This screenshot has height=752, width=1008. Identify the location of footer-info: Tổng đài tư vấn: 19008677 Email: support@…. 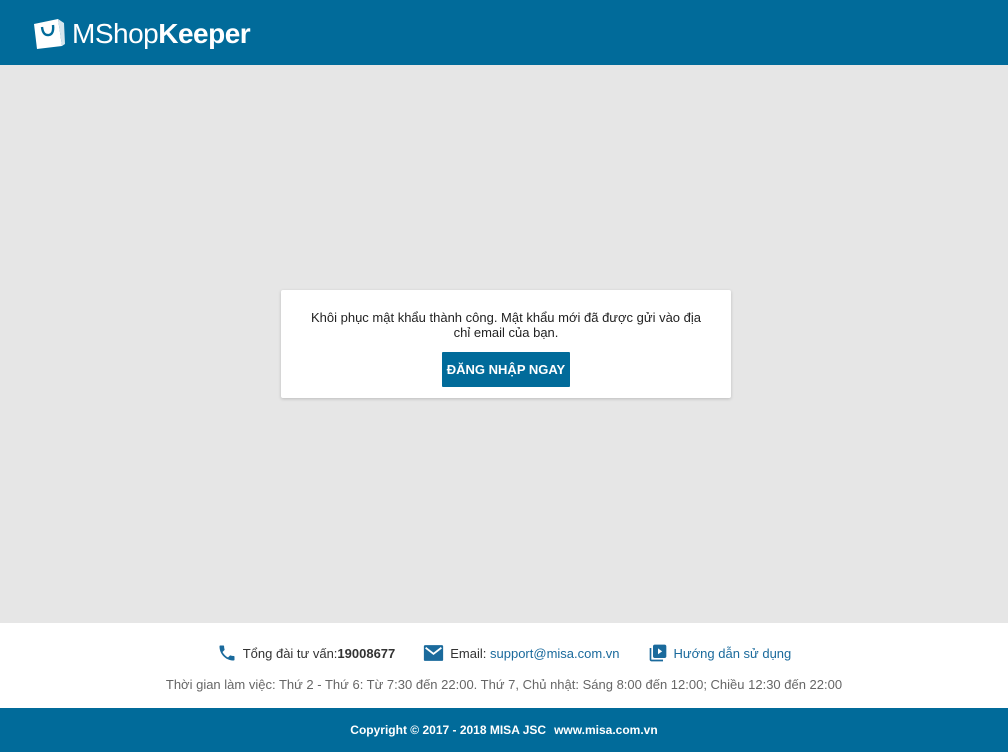
(504, 665).